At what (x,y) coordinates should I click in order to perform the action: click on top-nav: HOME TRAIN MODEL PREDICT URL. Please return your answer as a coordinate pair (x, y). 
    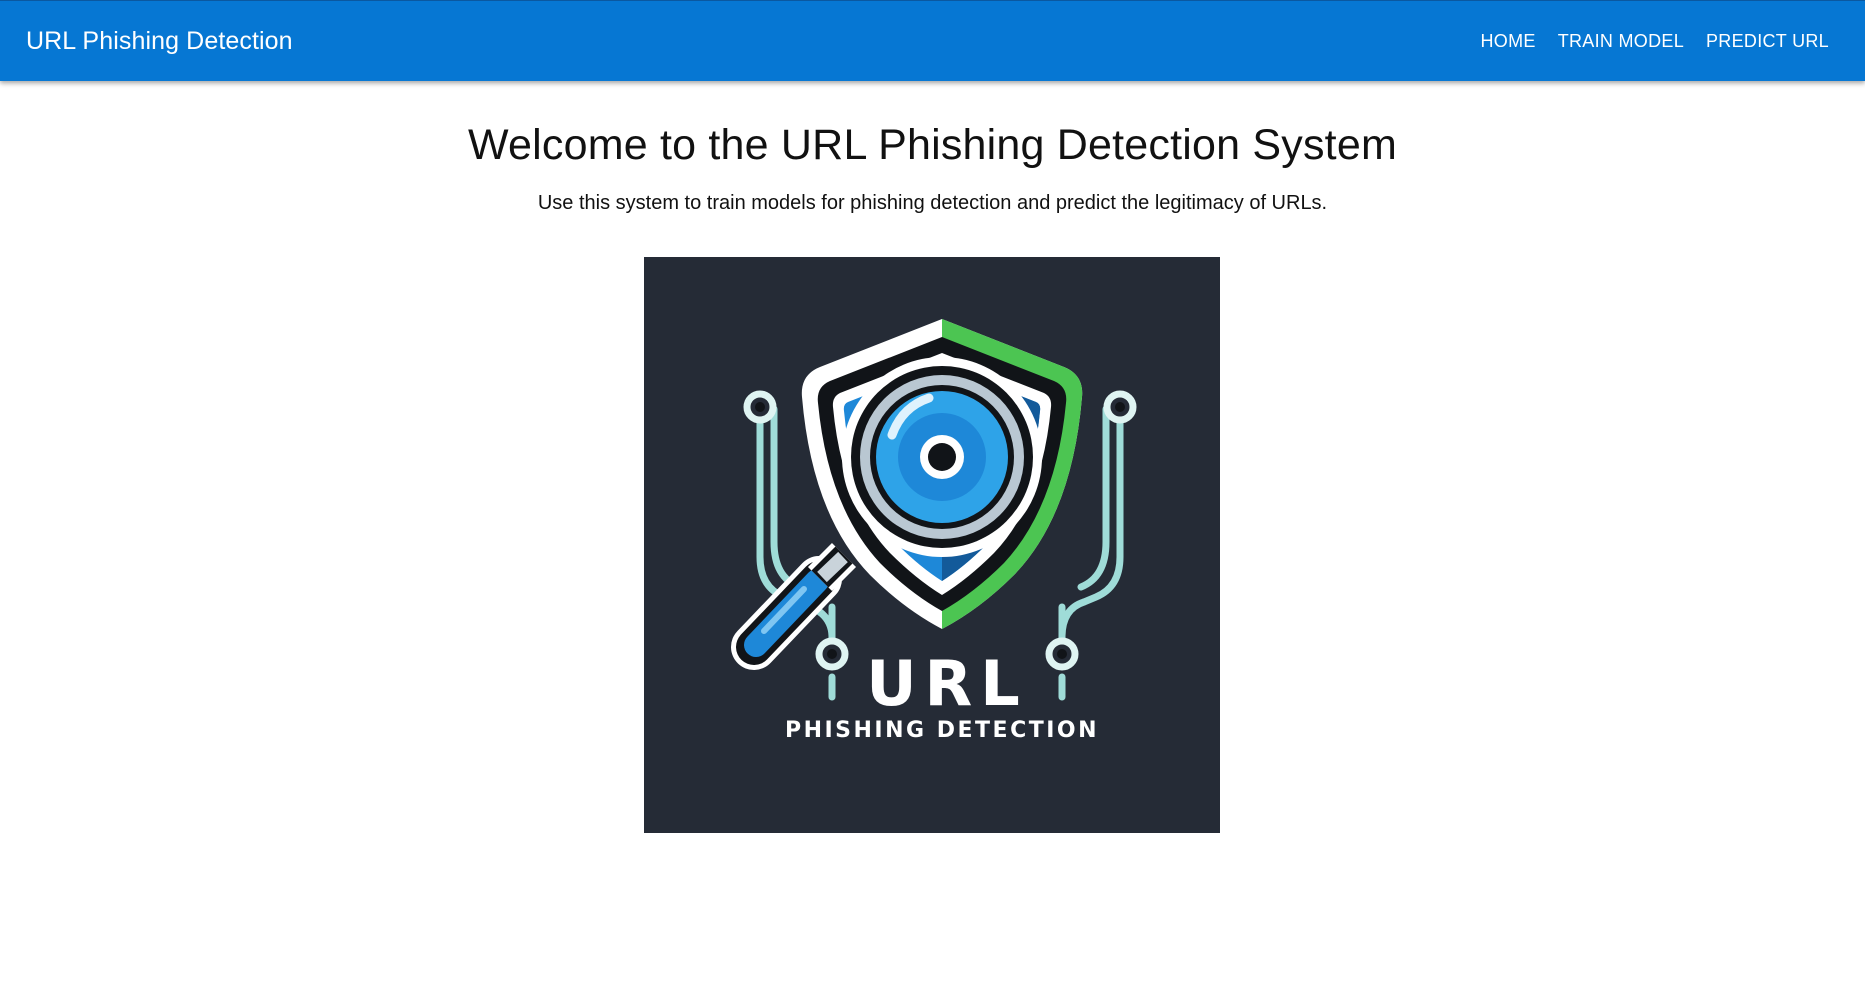
    Looking at the image, I should click on (1654, 41).